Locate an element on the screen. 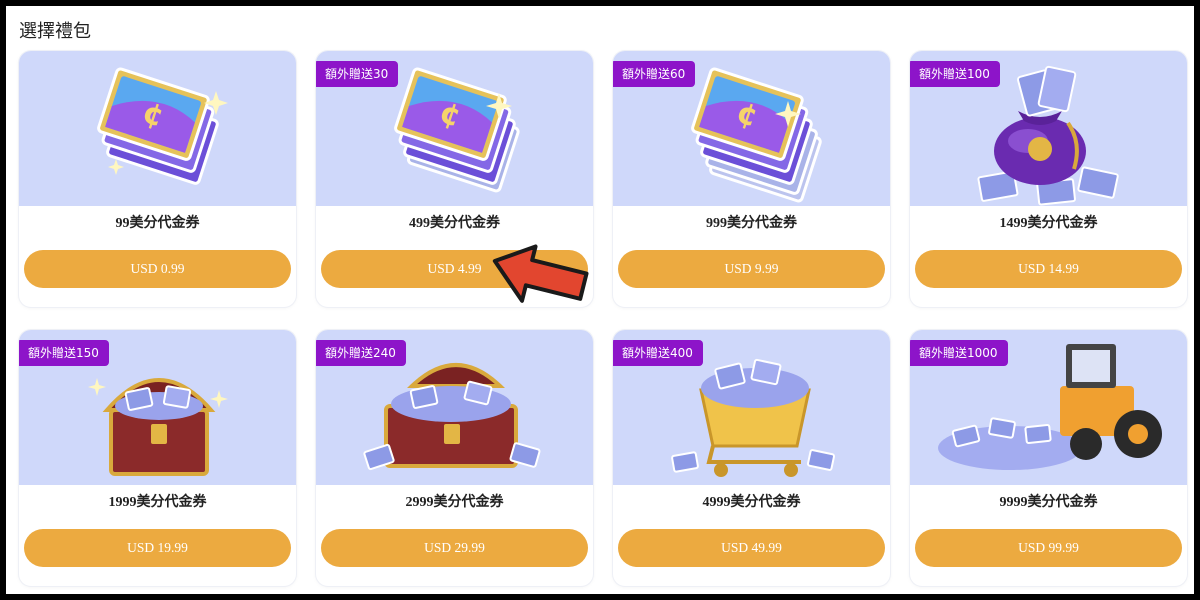 This screenshot has height=600, width=1200. buy-button: USD 19.99 is located at coordinates (157, 548).